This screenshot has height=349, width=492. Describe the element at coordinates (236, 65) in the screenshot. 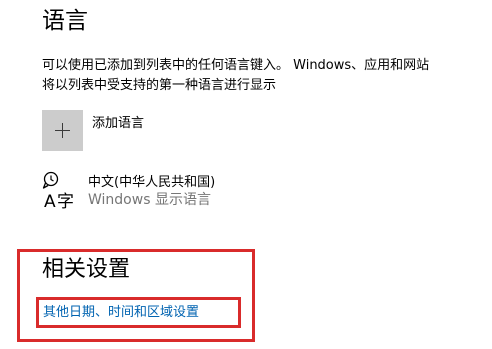

I see `description-line-1: 可以使用已添加到列表中的任何语言键入。 Windows、应用和网站` at that location.